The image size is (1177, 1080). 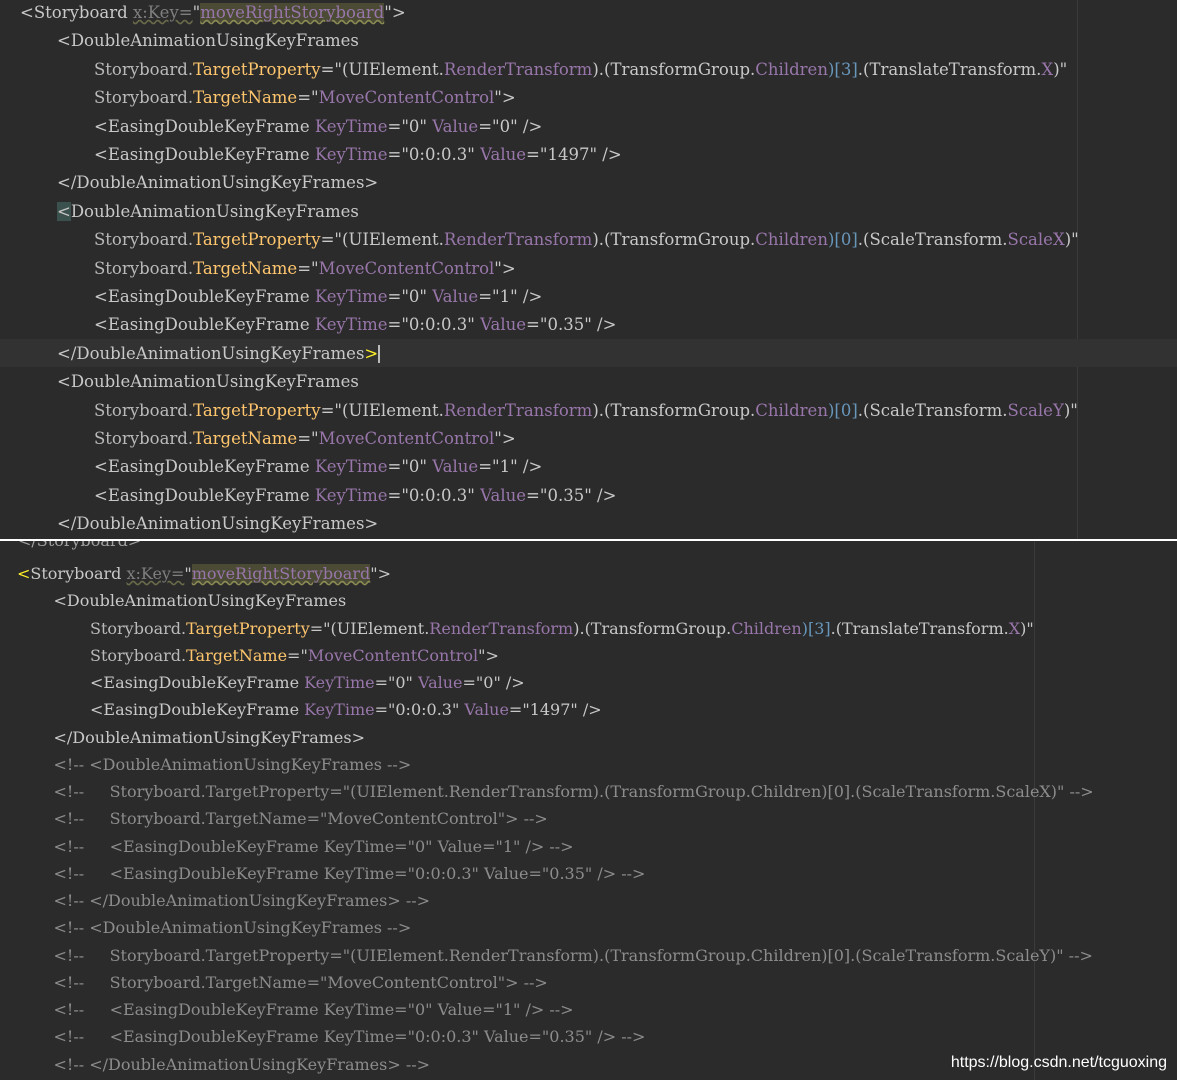 What do you see at coordinates (281, 573) in the screenshot?
I see `code-token: moveRightStoryboard` at bounding box center [281, 573].